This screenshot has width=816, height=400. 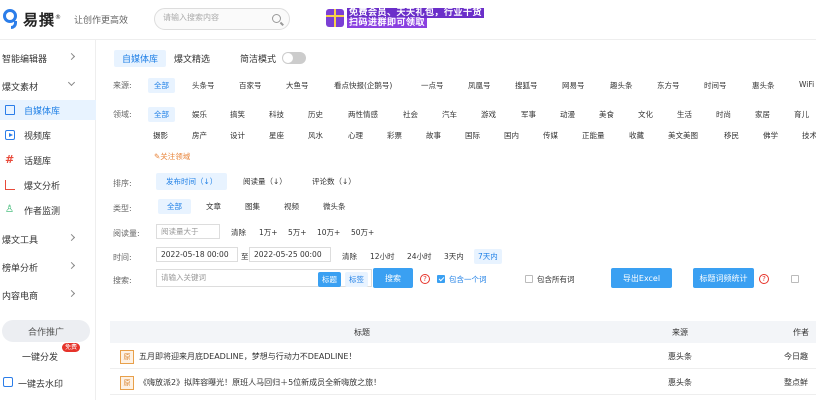 I want to click on field-chip: 家居, so click(x=762, y=114).